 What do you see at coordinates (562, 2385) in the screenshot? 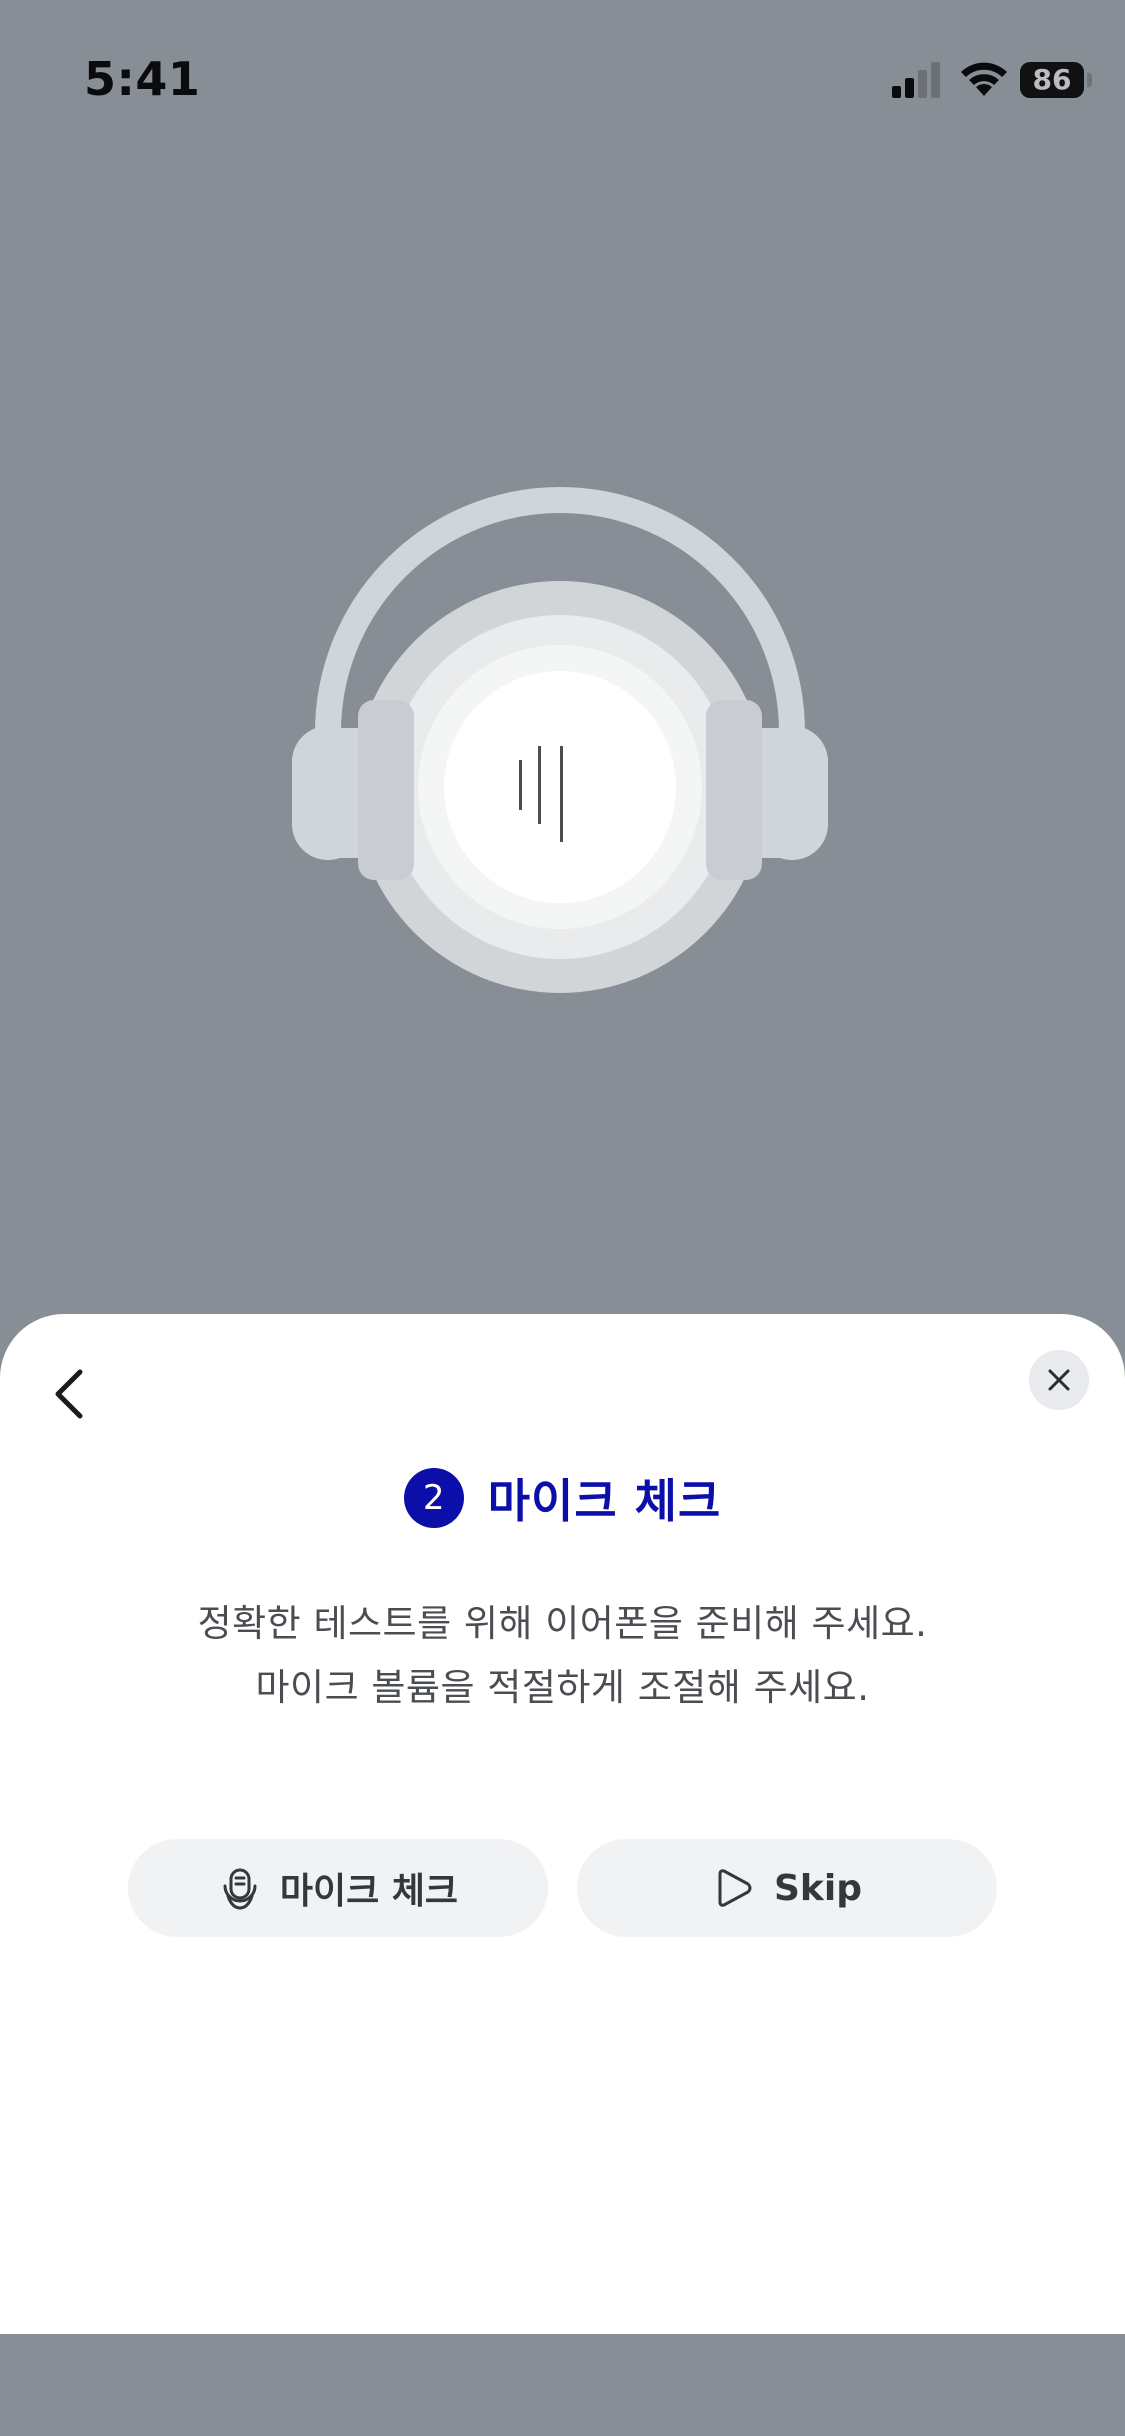
I see `bottom-overlay-strip` at bounding box center [562, 2385].